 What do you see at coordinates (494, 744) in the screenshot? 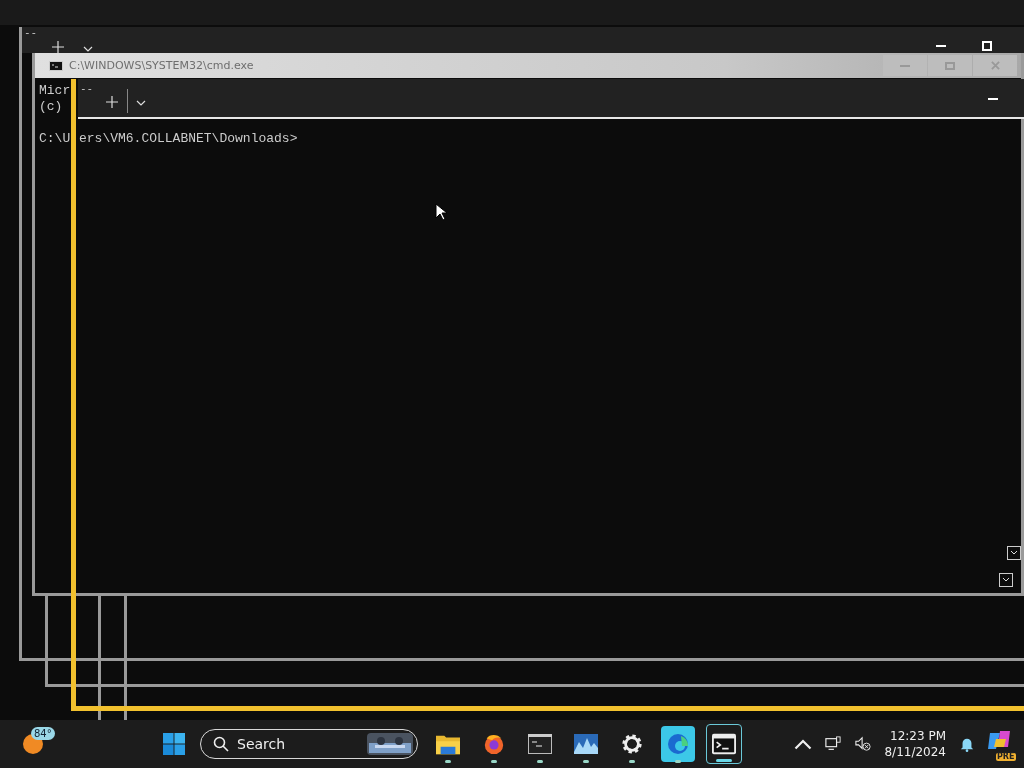
I see `fox-globe-icon` at bounding box center [494, 744].